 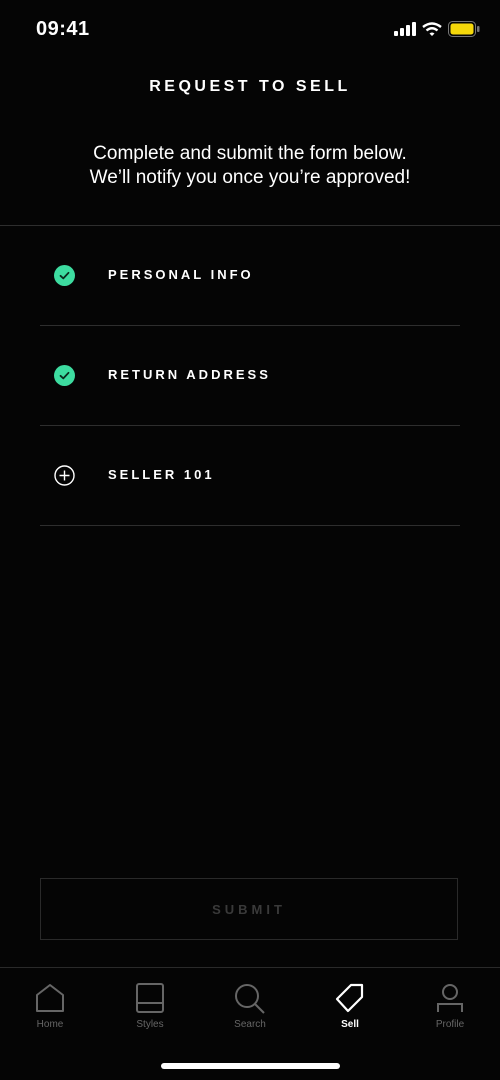 What do you see at coordinates (63, 29) in the screenshot?
I see `status-time: 09:41` at bounding box center [63, 29].